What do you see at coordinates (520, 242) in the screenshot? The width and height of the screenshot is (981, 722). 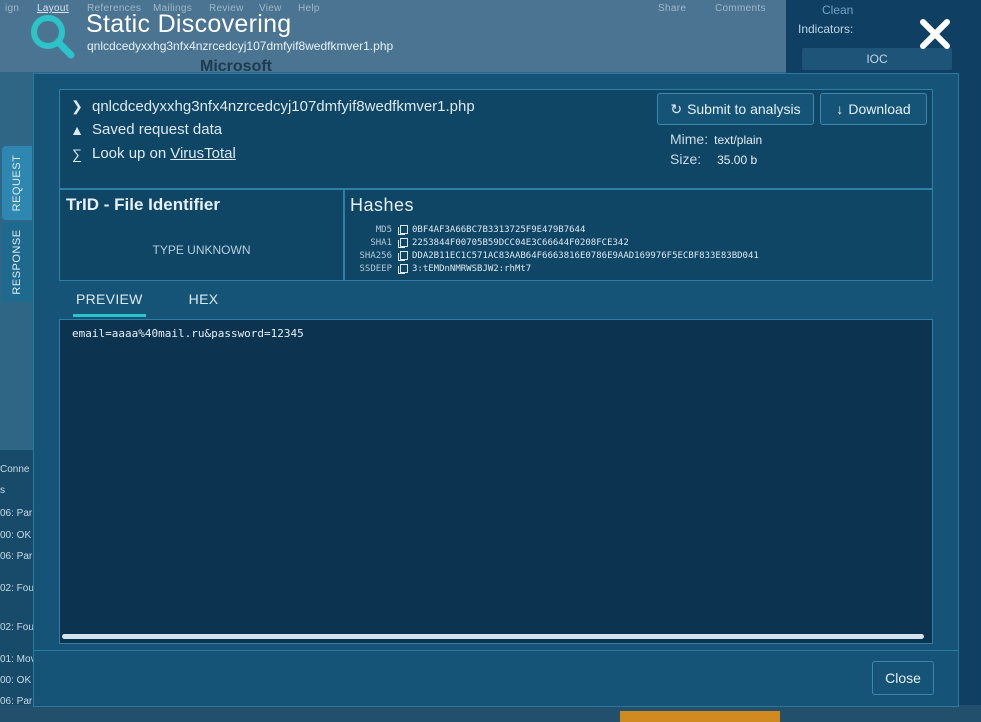 I see `hash-value: 2253844F00705B59DCC04E3C66644F0208FCE342` at bounding box center [520, 242].